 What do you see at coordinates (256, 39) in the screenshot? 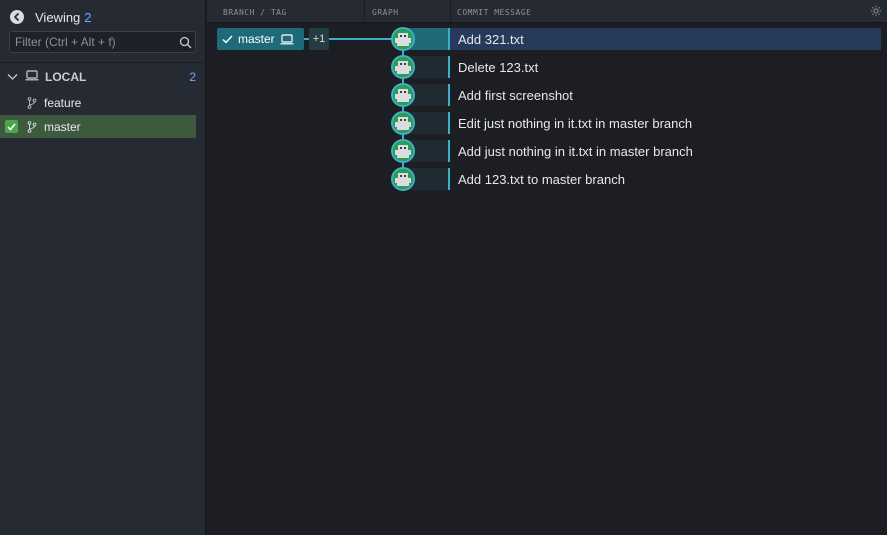
I see `branch-tag-label: master` at bounding box center [256, 39].